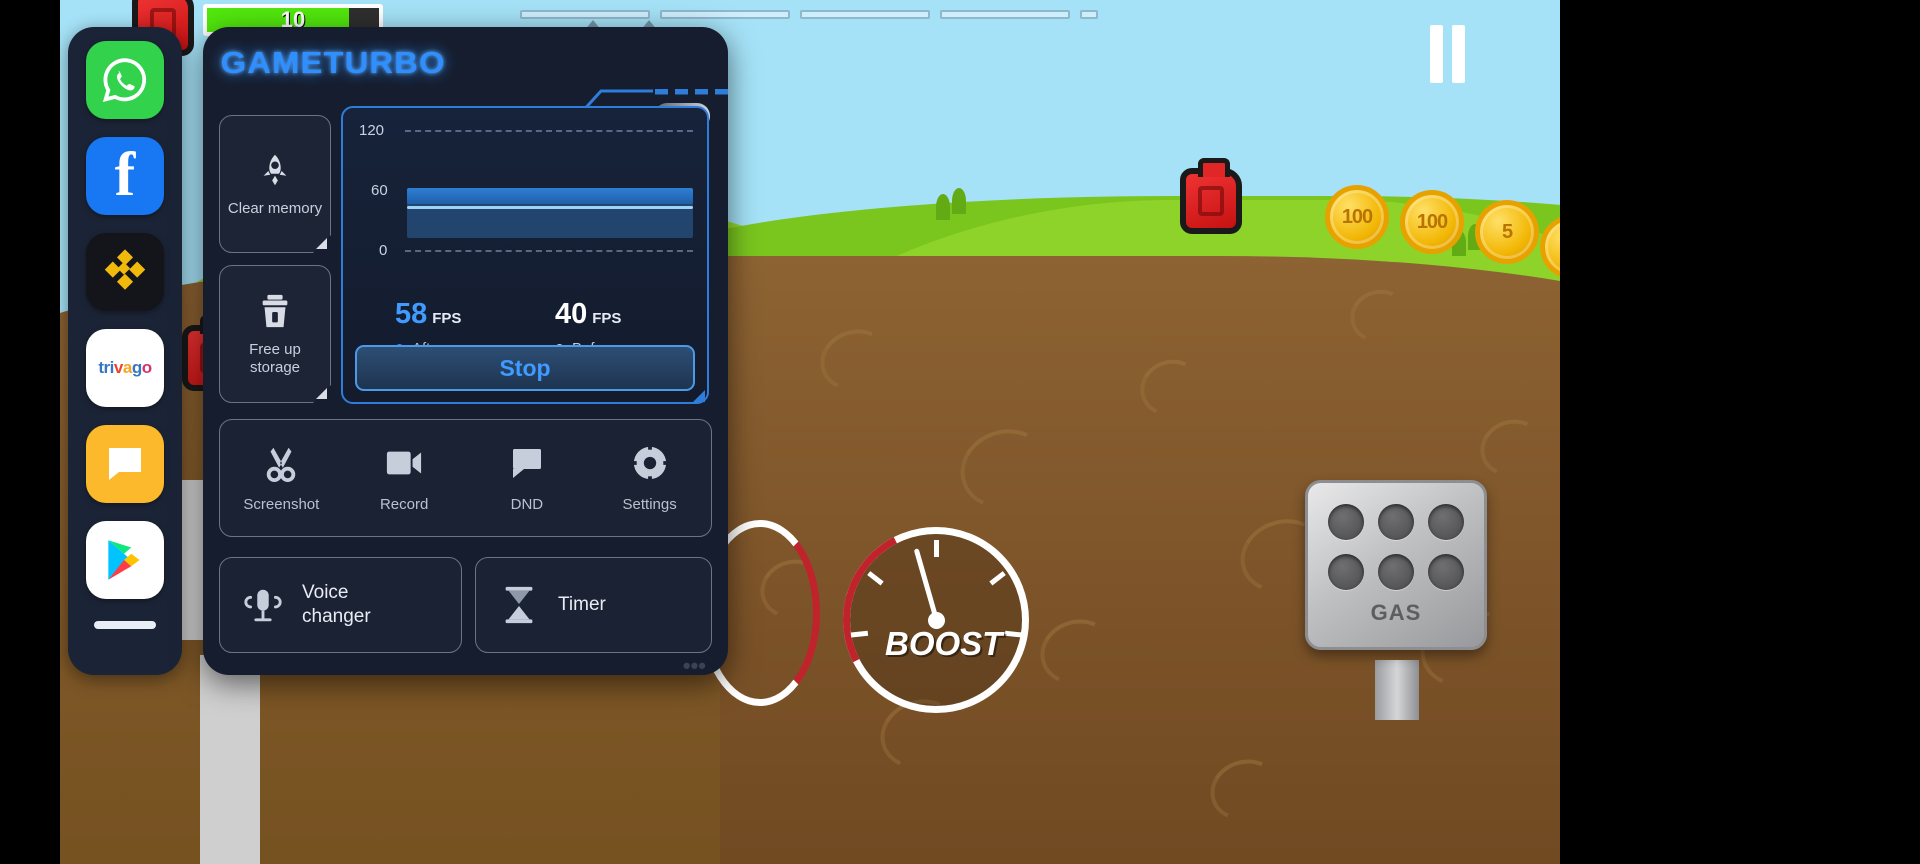 This screenshot has width=1920, height=864. I want to click on free-up-storage-button: Free up storage, so click(275, 334).